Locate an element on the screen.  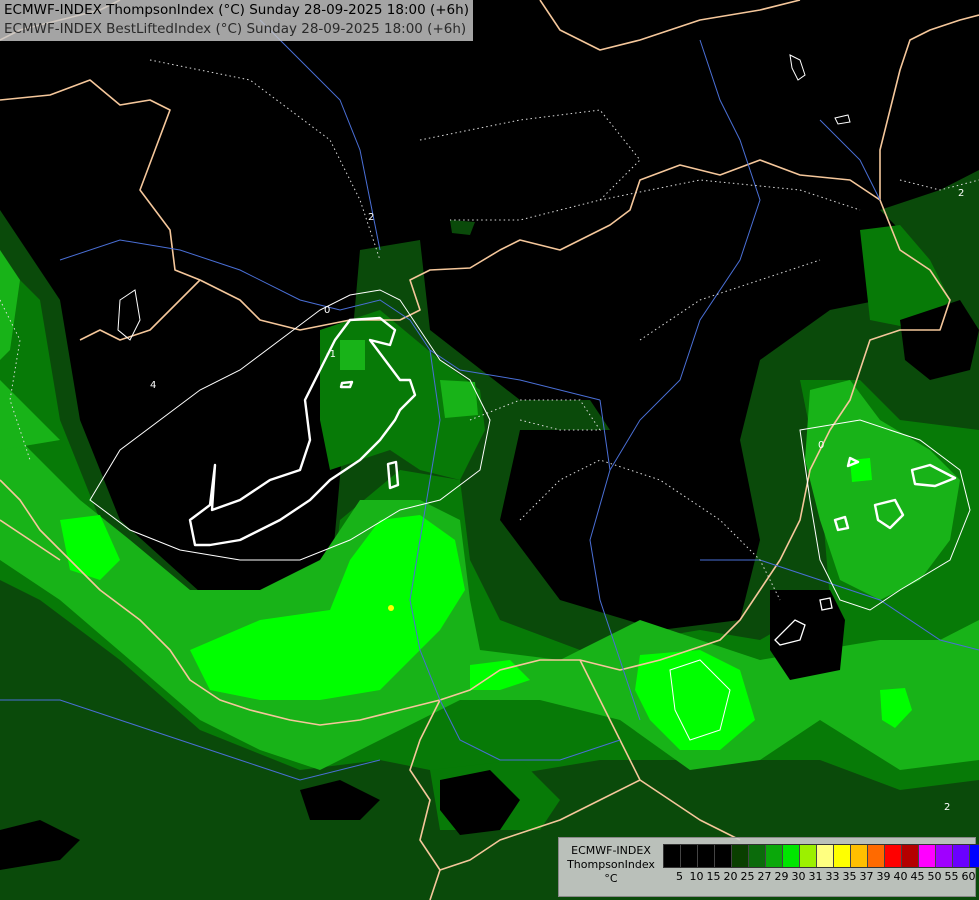
legend-swatches is located at coordinates (821, 856).